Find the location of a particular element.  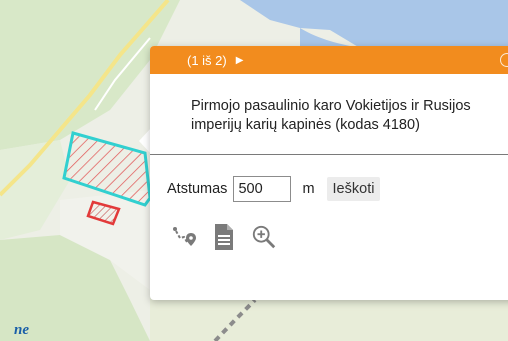

distance-search-row: Atstumas m Ieškoti is located at coordinates (329, 178).